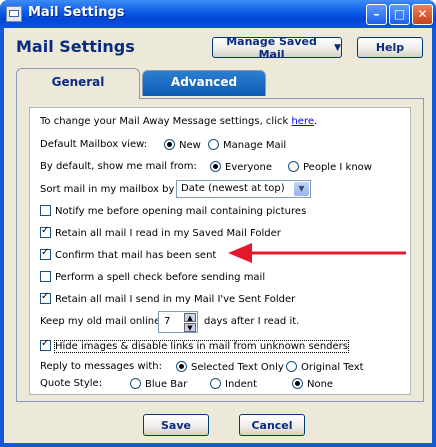 The image size is (436, 447). Describe the element at coordinates (332, 367) in the screenshot. I see `radio-label: Original Text` at that location.